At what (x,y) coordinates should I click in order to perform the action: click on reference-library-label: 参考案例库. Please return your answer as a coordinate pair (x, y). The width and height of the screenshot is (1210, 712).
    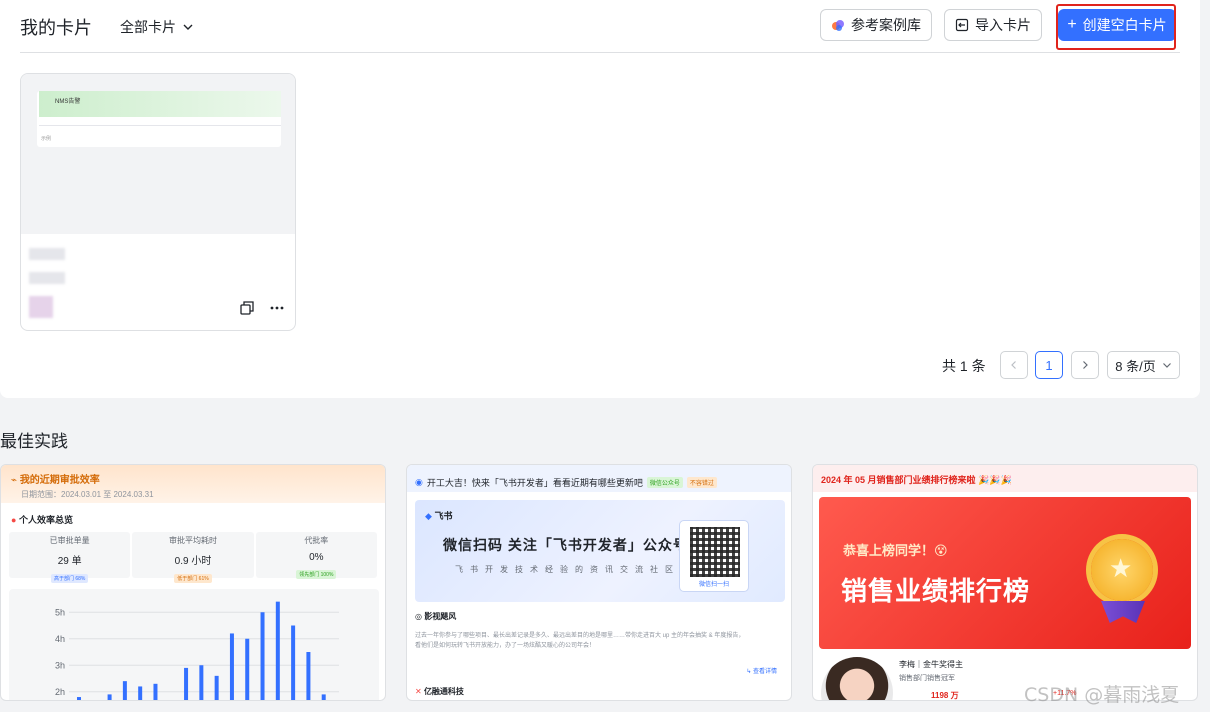
    Looking at the image, I should click on (886, 25).